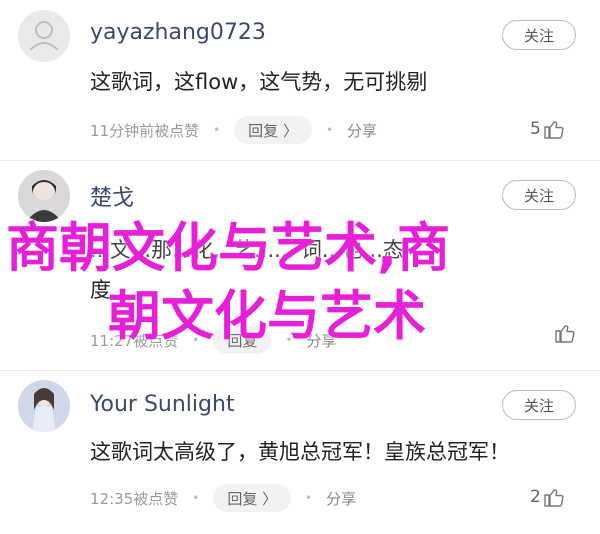 This screenshot has width=600, height=534. Describe the element at coordinates (134, 340) in the screenshot. I see `comment-time: 11:27被点赞` at that location.